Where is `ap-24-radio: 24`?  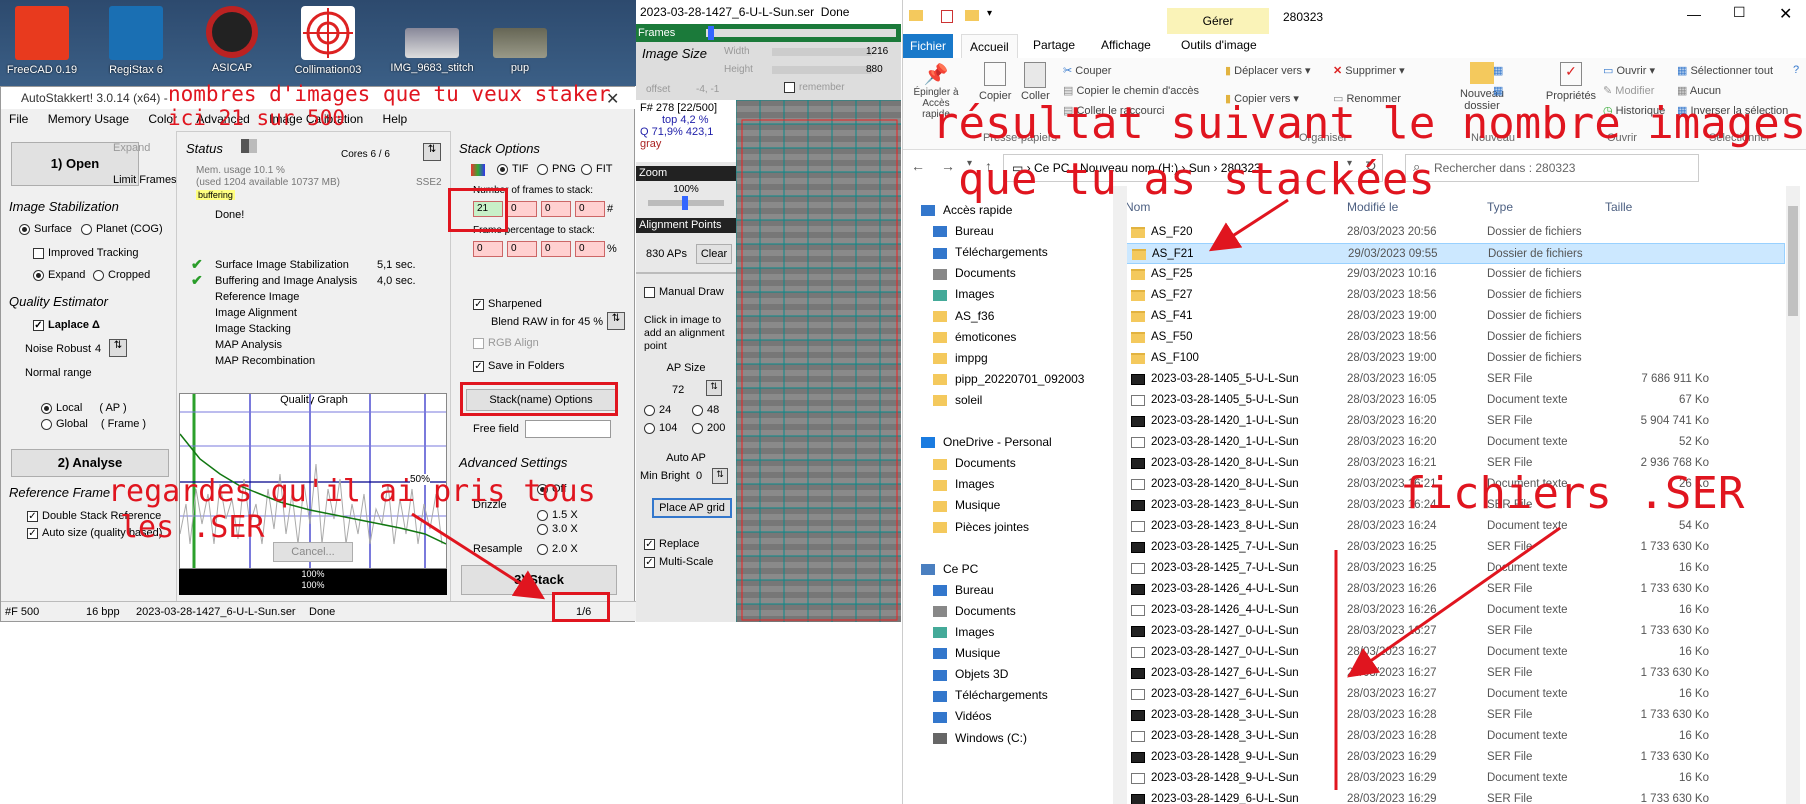
ap-24-radio: 24 is located at coordinates (657, 410).